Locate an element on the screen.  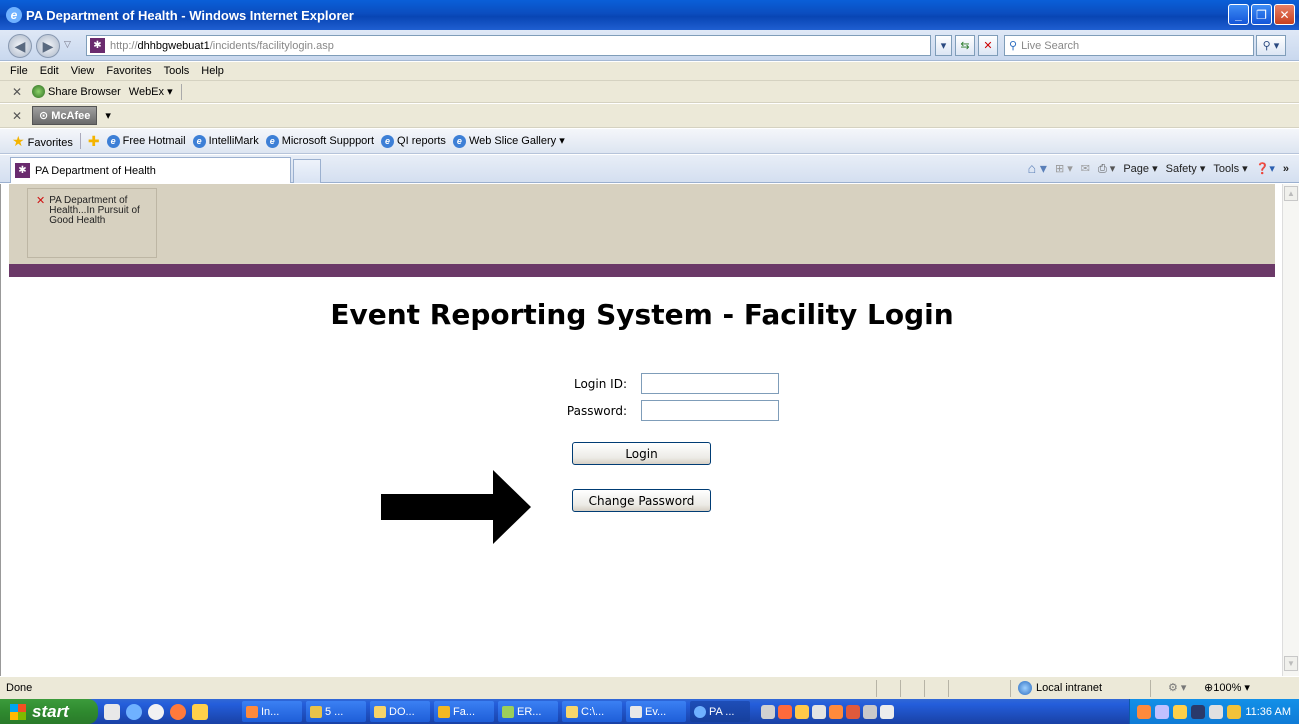
menu-edit: Edit is located at coordinates (49, 71).